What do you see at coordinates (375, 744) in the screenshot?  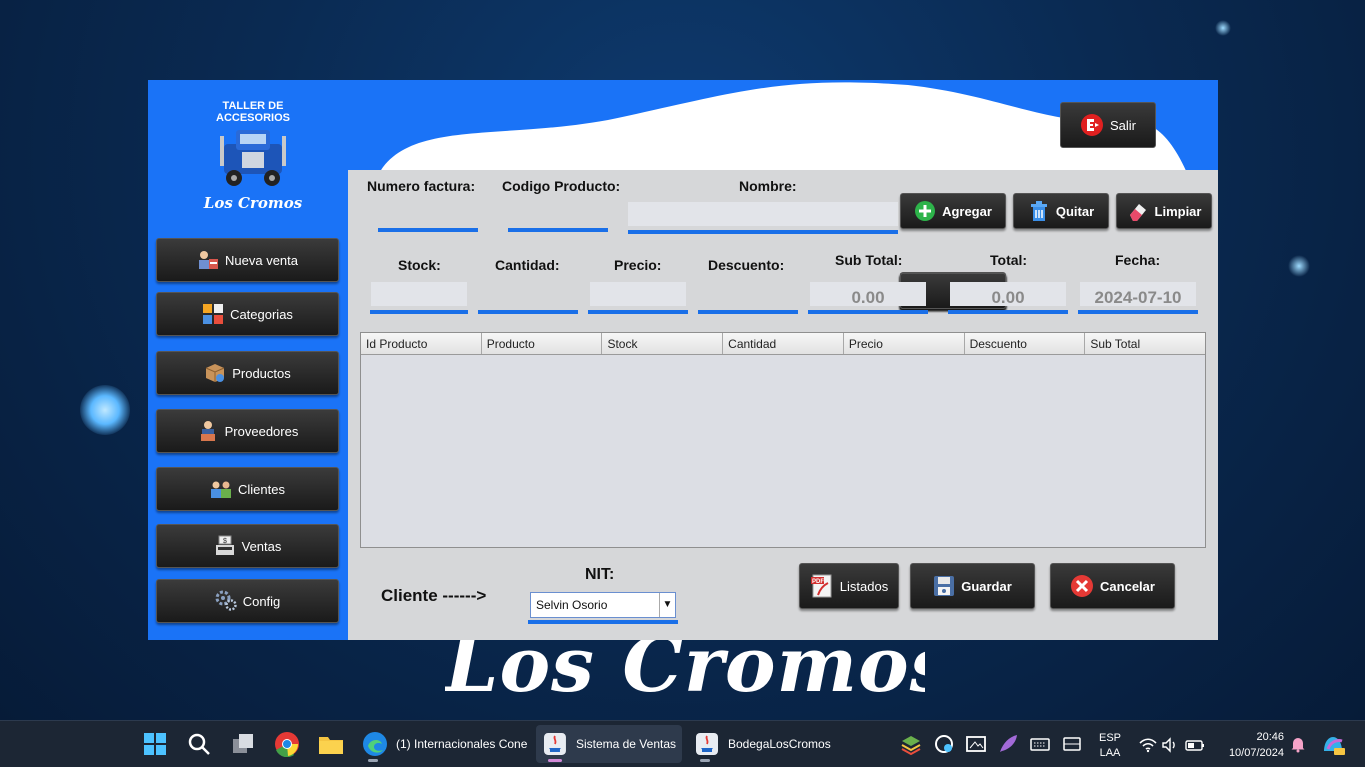 I see `edge-icon` at bounding box center [375, 744].